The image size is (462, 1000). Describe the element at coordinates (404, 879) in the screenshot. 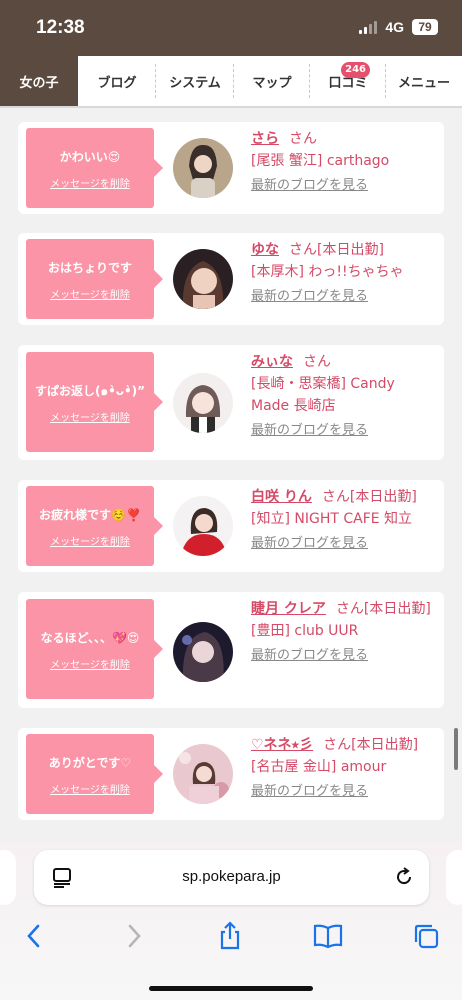

I see `reload-icon` at that location.